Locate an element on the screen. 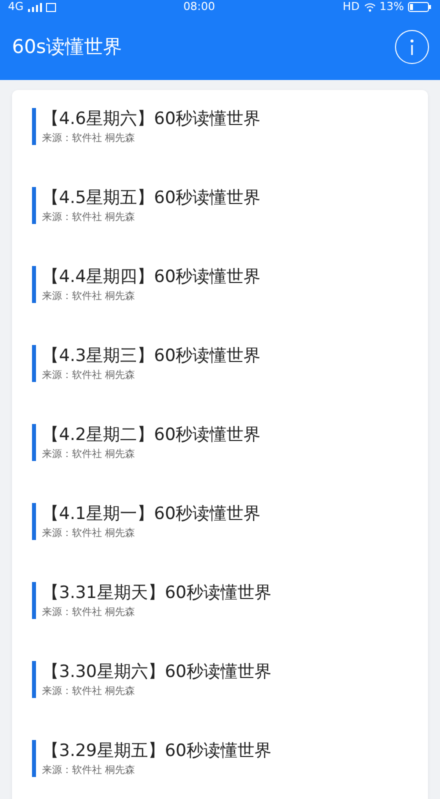 This screenshot has width=440, height=799. battery-icon is located at coordinates (420, 7).